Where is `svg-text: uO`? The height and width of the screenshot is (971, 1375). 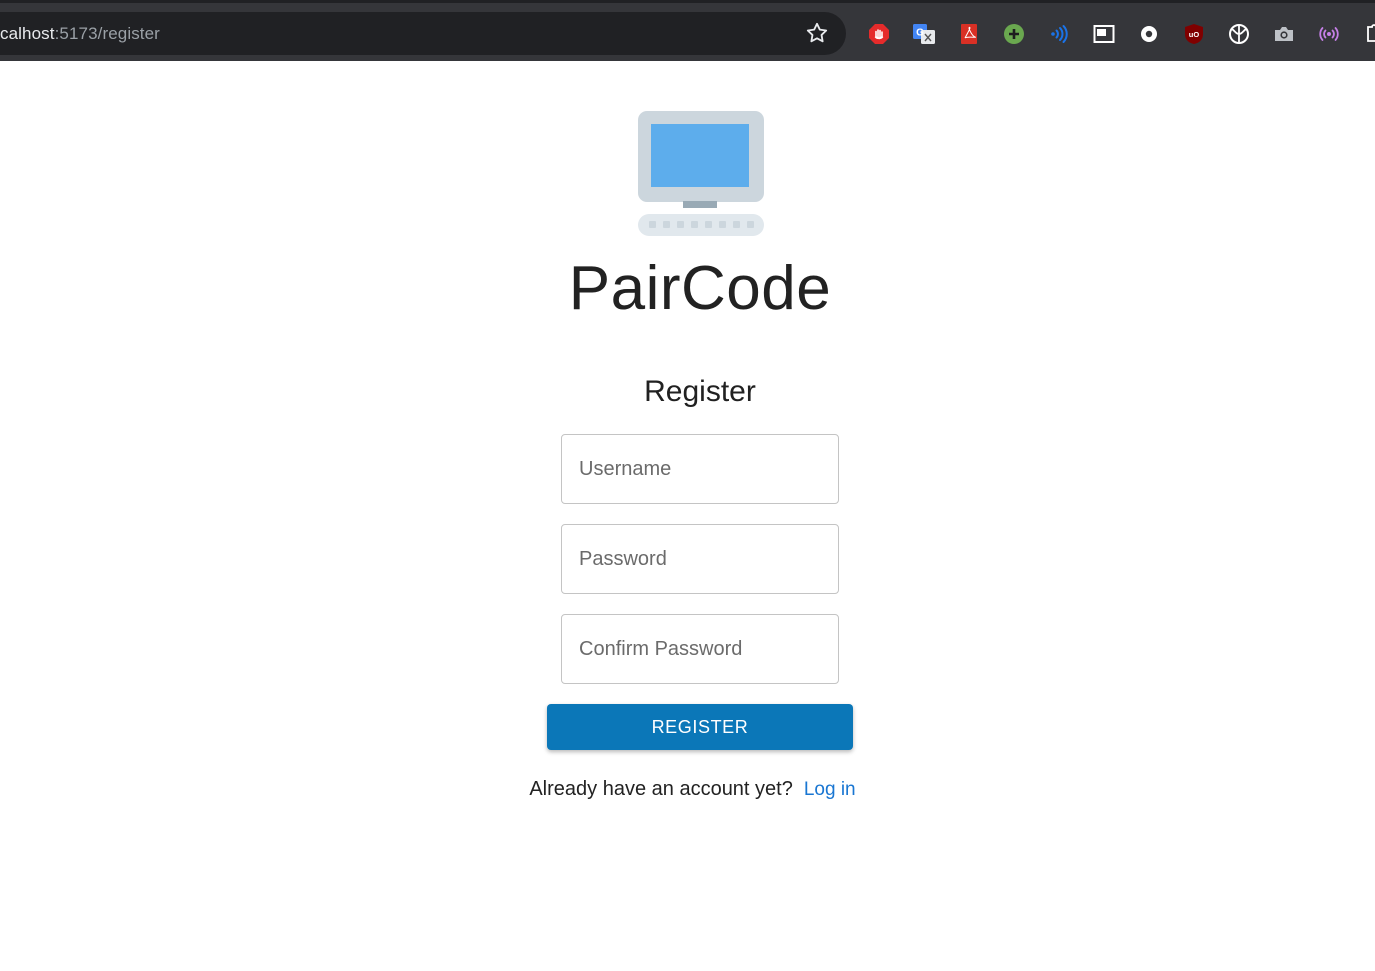
svg-text: uO is located at coordinates (1194, 34).